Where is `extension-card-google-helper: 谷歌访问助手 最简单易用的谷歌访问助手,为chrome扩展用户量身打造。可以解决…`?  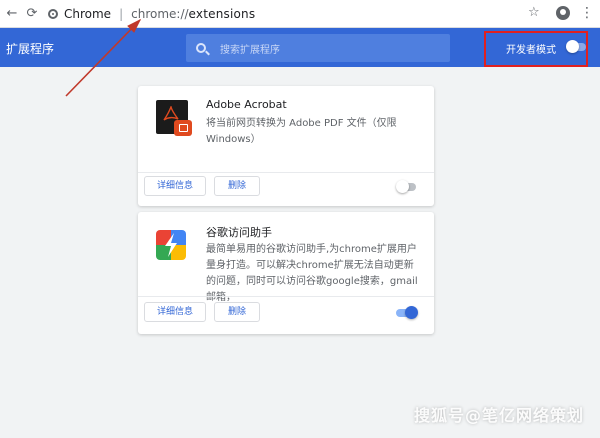
extension-card-google-helper: 谷歌访问助手 最简单易用的谷歌访问助手,为chrome扩展用户量身打造。可以解决… is located at coordinates (286, 273).